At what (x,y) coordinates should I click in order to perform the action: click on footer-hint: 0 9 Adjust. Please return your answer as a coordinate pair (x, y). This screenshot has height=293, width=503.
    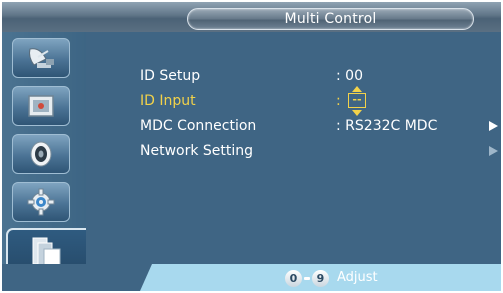
    Looking at the image, I should click on (331, 278).